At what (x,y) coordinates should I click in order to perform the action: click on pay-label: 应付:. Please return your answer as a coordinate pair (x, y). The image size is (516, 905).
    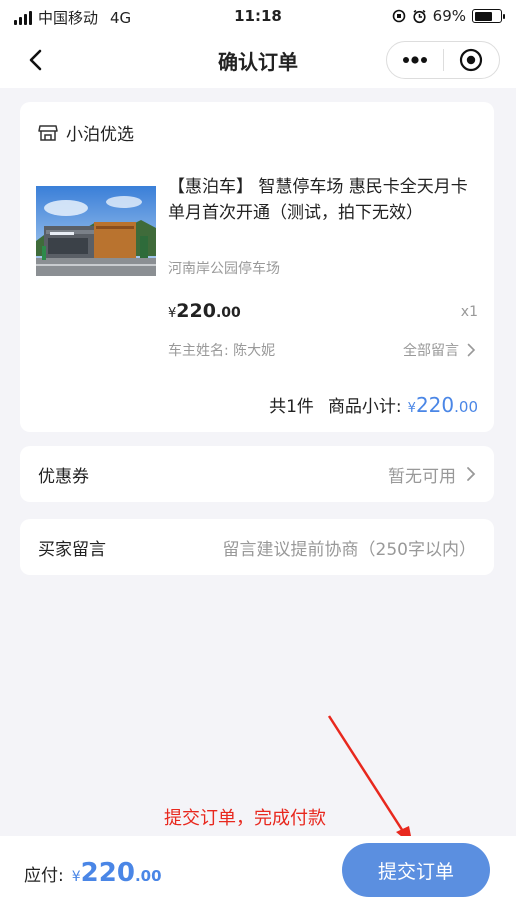
    Looking at the image, I should click on (44, 876).